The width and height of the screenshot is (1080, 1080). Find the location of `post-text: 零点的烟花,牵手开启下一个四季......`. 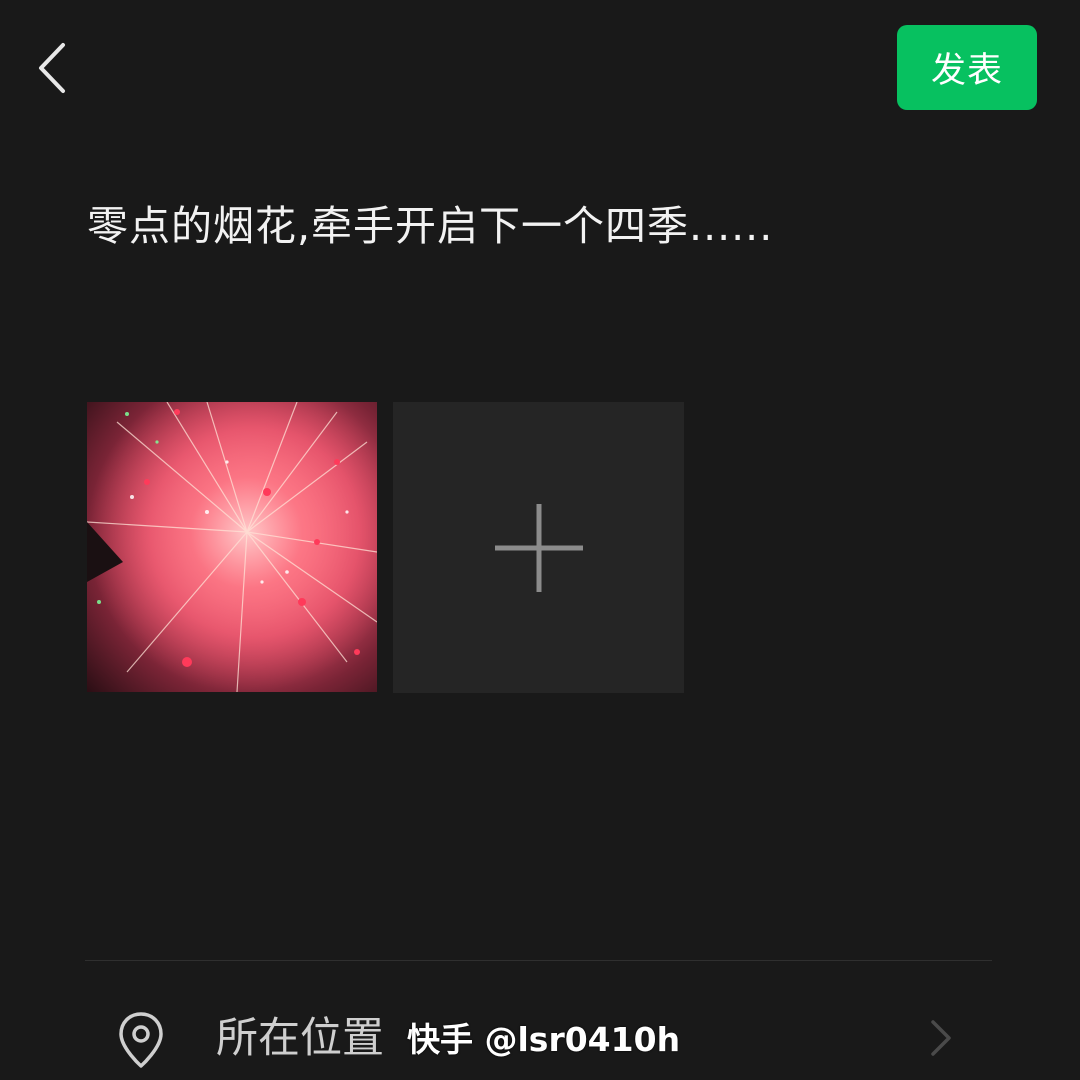

post-text: 零点的烟花,牵手开启下一个四季...... is located at coordinates (547, 226).